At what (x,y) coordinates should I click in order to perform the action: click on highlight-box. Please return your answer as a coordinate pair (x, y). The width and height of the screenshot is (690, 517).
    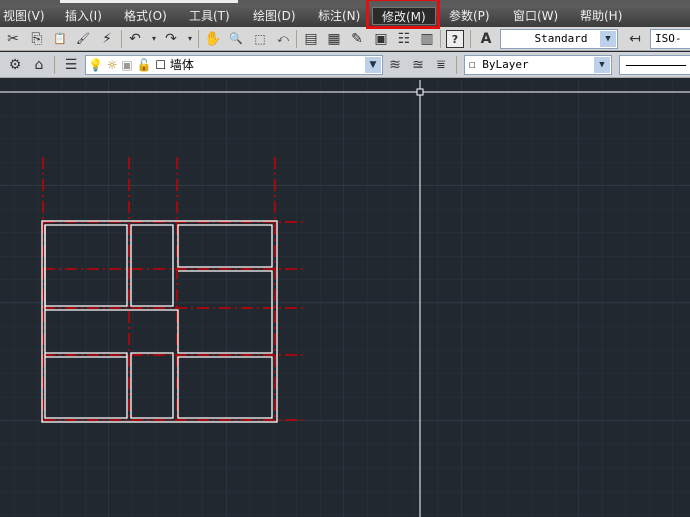
    Looking at the image, I should click on (403, 14).